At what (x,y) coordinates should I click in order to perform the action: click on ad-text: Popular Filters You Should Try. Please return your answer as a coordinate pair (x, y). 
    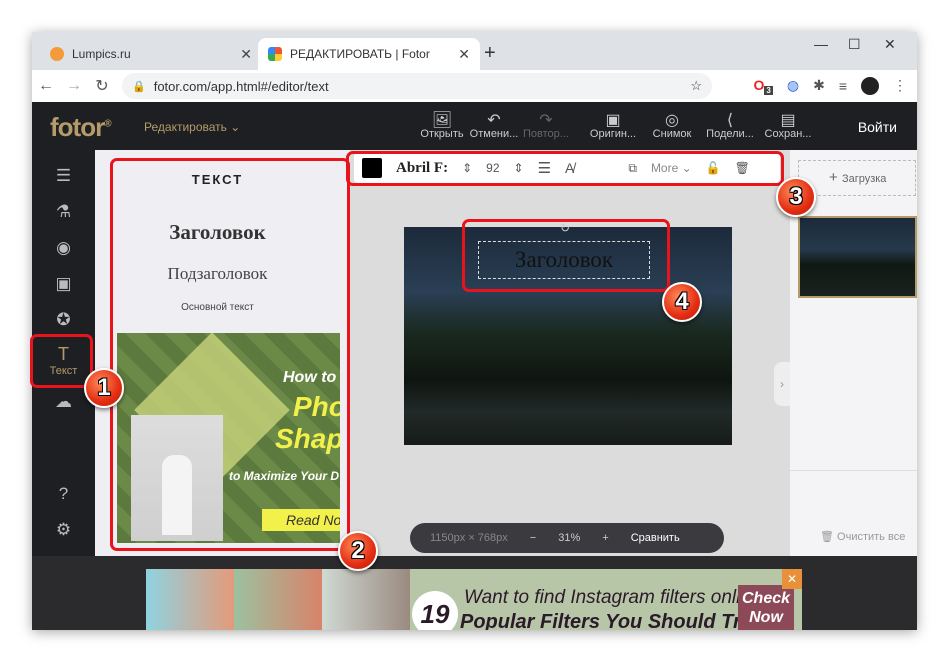
    Looking at the image, I should click on (606, 620).